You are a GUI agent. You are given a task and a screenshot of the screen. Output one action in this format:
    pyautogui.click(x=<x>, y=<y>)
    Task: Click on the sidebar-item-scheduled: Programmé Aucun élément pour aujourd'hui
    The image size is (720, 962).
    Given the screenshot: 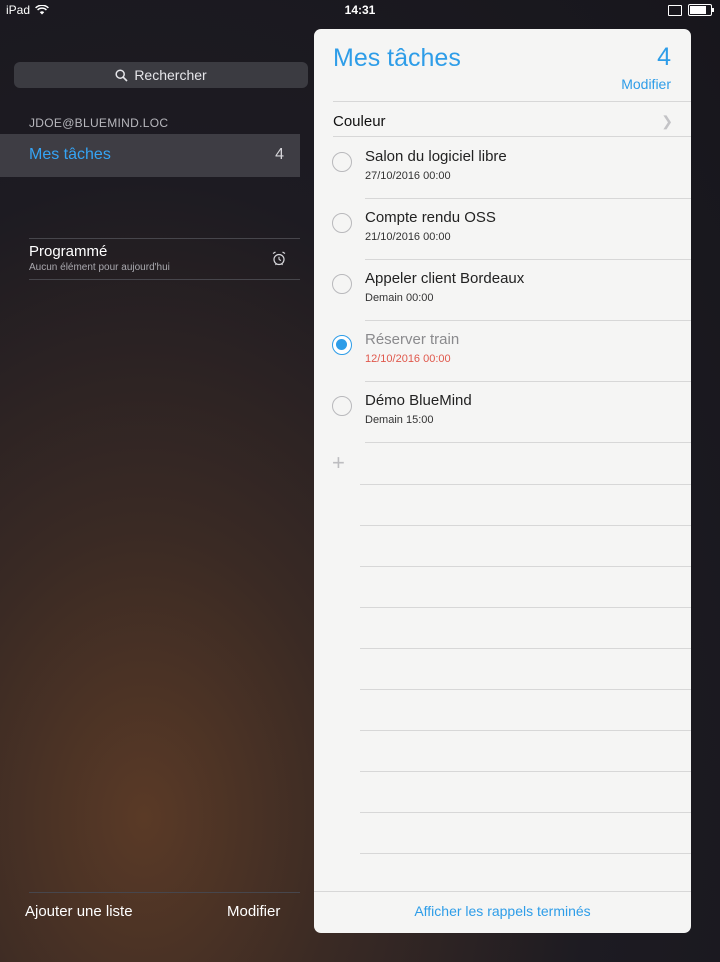 What is the action you would take?
    pyautogui.click(x=164, y=258)
    